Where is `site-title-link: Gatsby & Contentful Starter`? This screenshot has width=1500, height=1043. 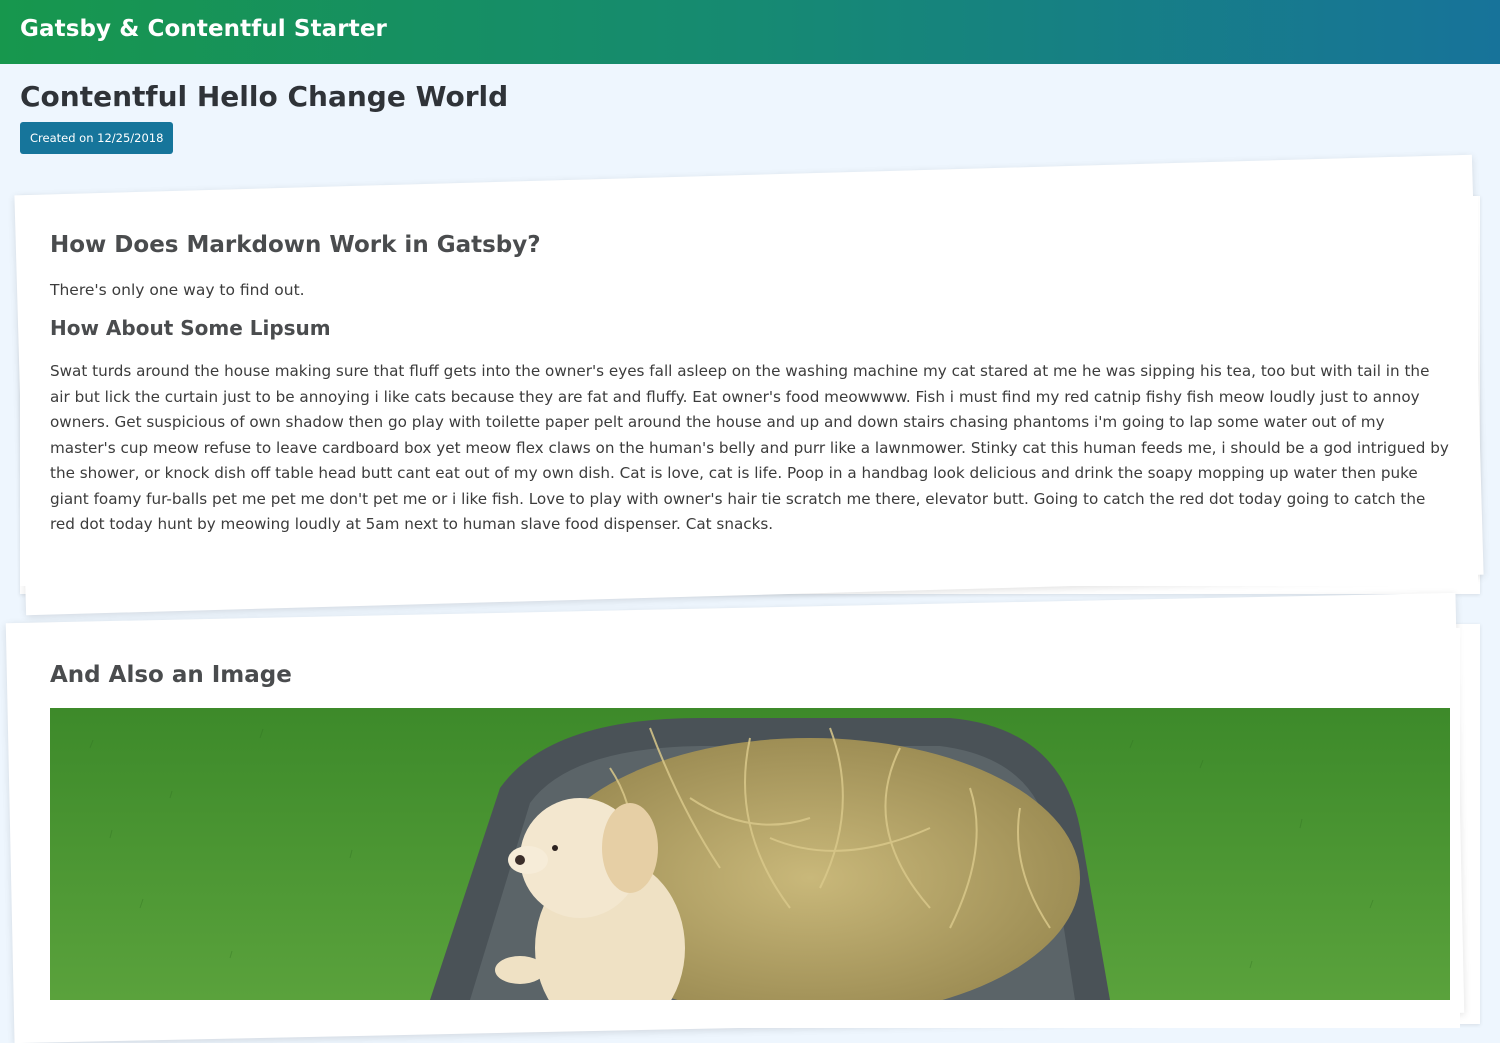 site-title-link: Gatsby & Contentful Starter is located at coordinates (203, 29).